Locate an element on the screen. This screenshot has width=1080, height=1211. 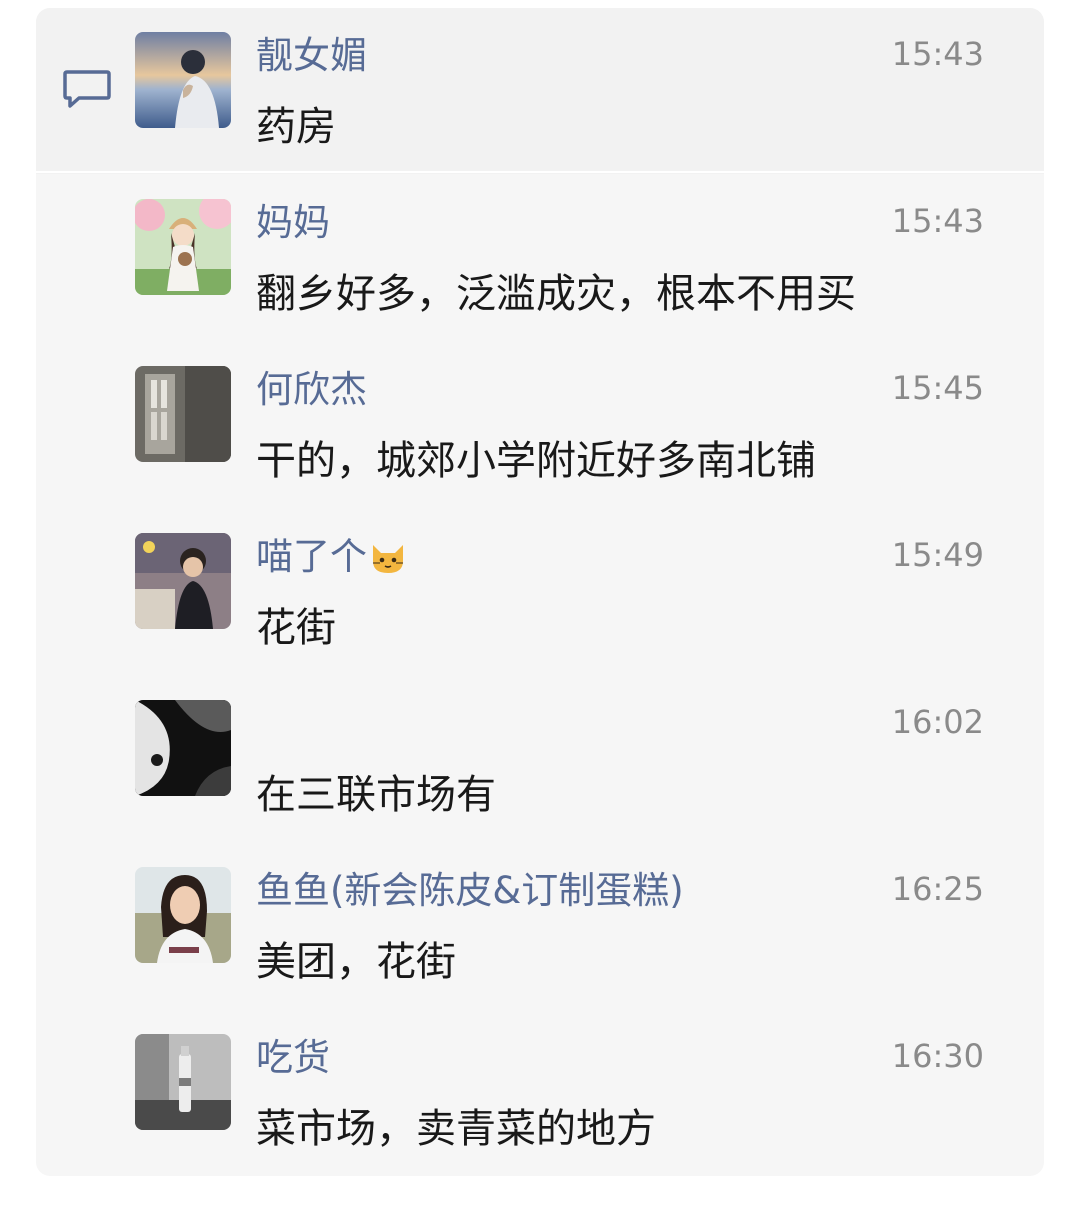
sender-name: 何欣杰 is located at coordinates (311, 390).